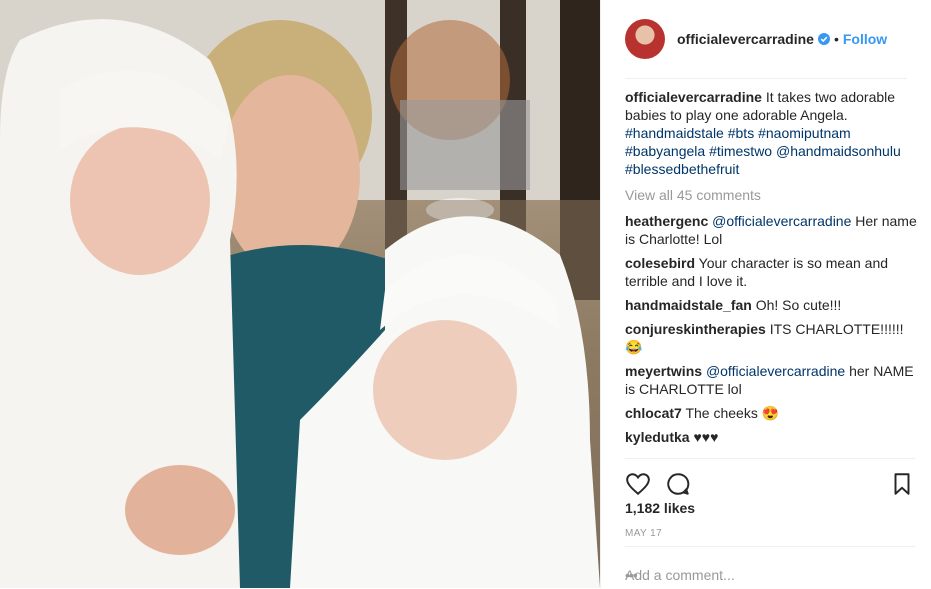 This screenshot has width=931, height=589. Describe the element at coordinates (771, 195) in the screenshot. I see `view-all-comments-link: View all 45 comments` at that location.